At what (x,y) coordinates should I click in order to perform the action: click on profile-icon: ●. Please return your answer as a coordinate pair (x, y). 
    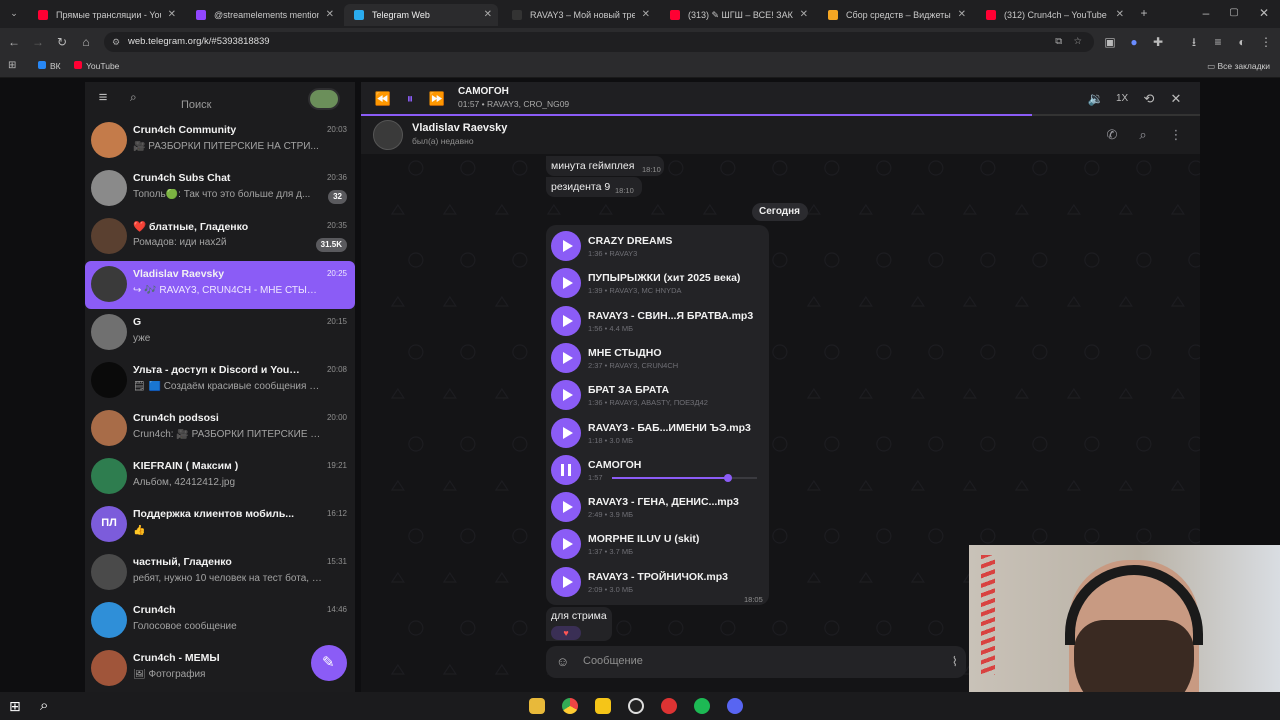
    Looking at the image, I should click on (1134, 42).